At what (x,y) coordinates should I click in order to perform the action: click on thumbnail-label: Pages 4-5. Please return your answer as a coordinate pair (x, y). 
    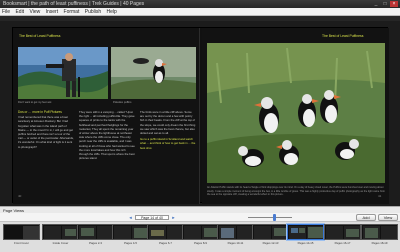
    Looking at the image, I should click on (130, 243).